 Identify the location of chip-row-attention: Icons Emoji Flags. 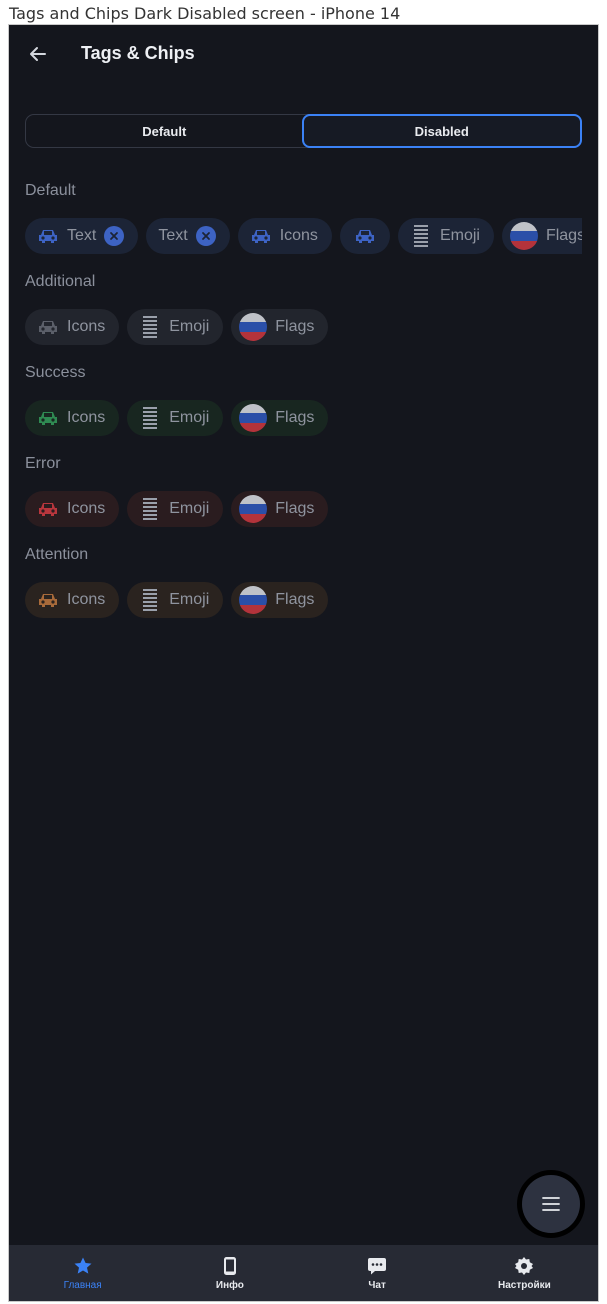
(303, 600).